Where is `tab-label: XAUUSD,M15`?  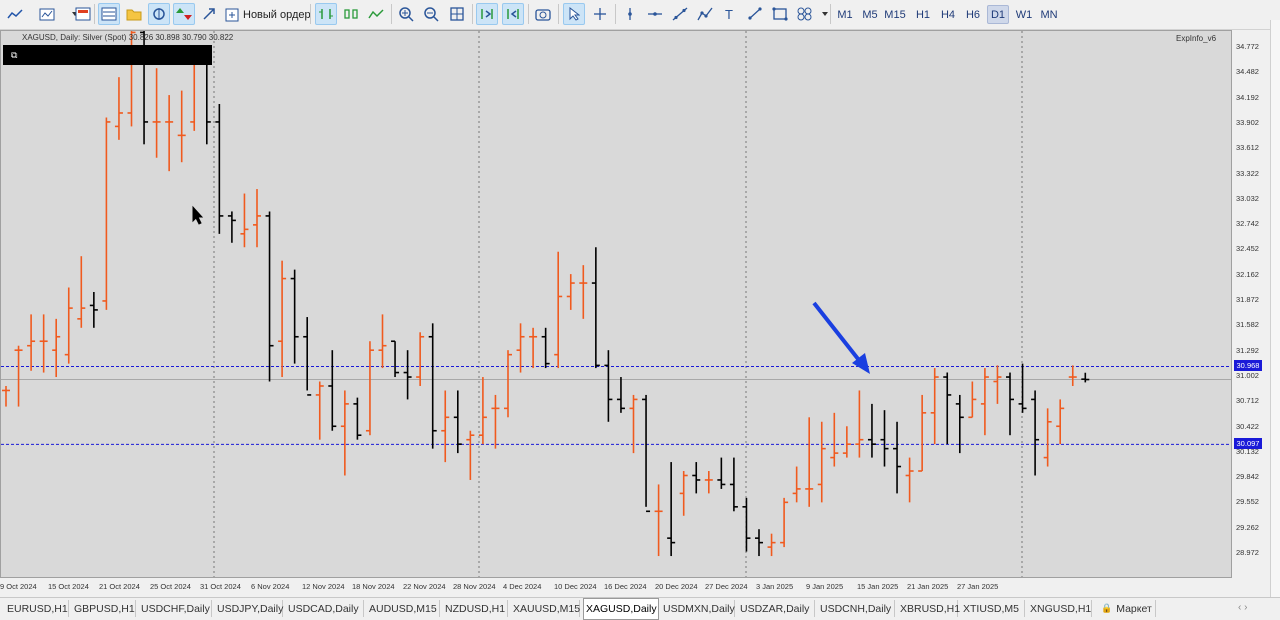 tab-label: XAUUSD,M15 is located at coordinates (547, 608).